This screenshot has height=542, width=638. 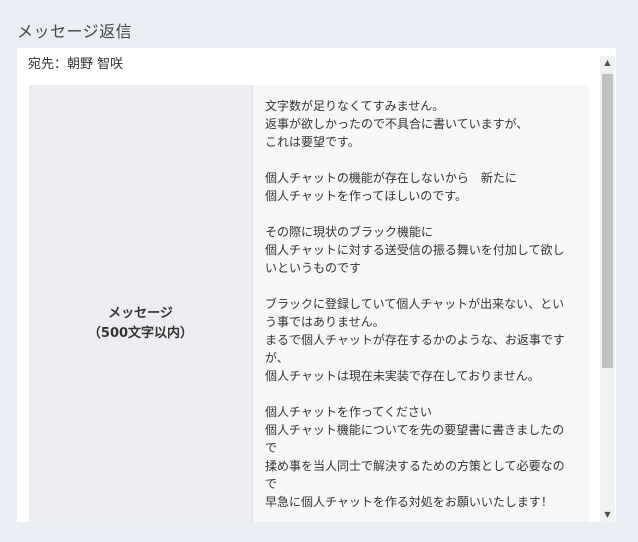 What do you see at coordinates (140, 324) in the screenshot?
I see `message-label: メッセージ （500文字以内）` at bounding box center [140, 324].